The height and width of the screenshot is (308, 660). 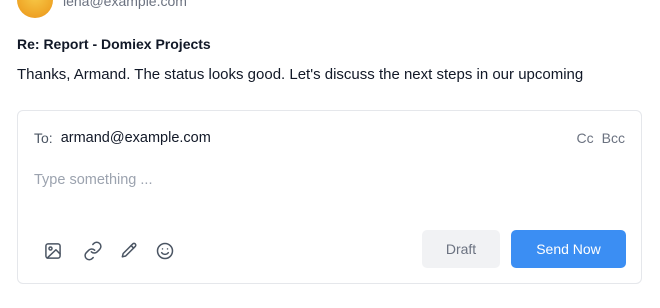 I want to click on to-row: To: armand@example.com Cc Bcc, so click(x=329, y=138).